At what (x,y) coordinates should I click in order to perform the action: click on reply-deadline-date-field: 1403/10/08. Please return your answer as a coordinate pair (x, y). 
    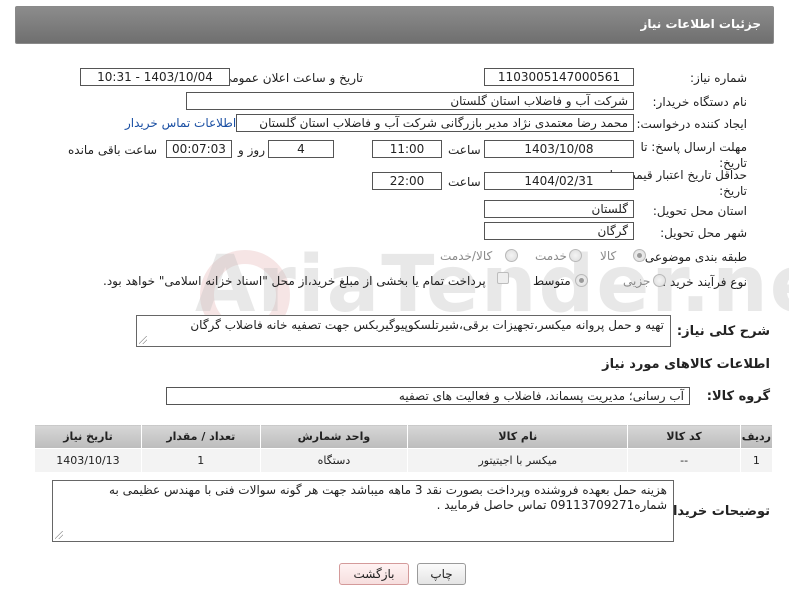
    Looking at the image, I should click on (559, 149).